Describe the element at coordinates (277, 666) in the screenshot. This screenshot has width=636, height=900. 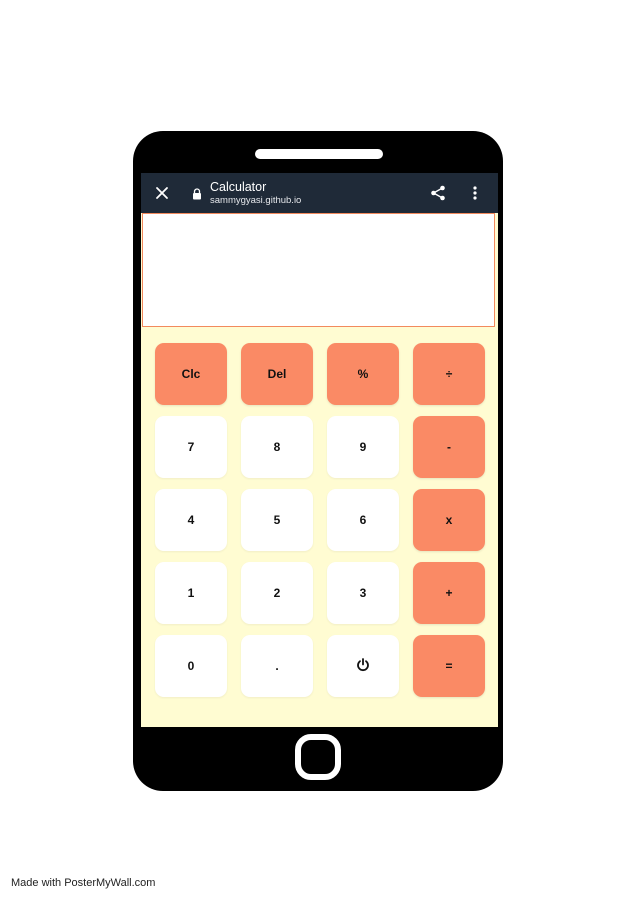
I see `decimal-point-button: .` at that location.